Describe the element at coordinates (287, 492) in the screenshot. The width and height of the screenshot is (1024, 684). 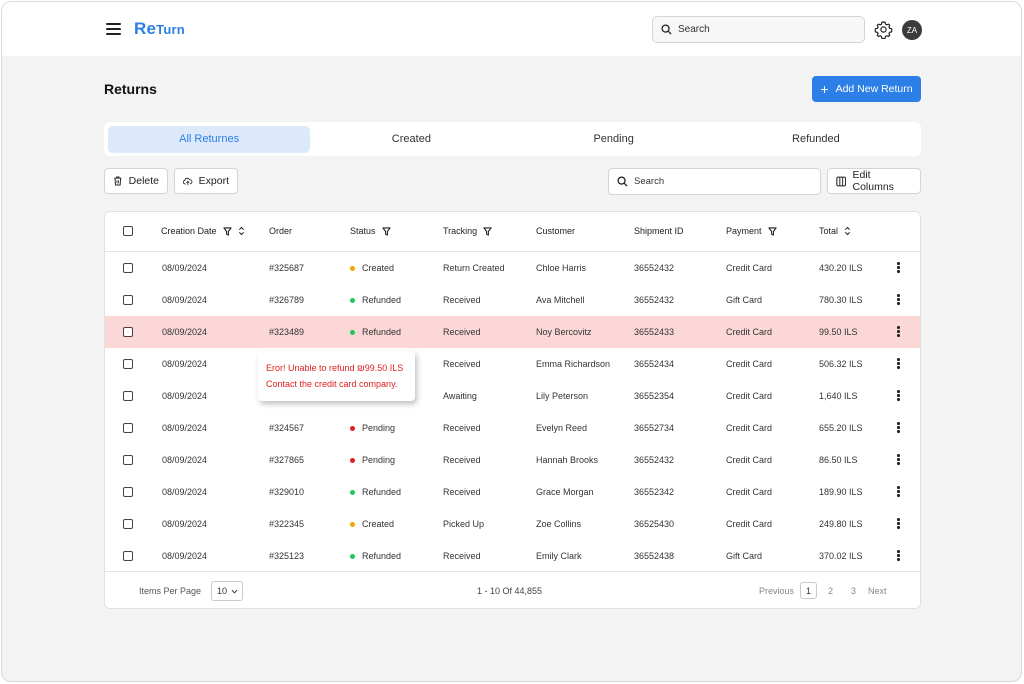
I see `order-cell: #329010` at that location.